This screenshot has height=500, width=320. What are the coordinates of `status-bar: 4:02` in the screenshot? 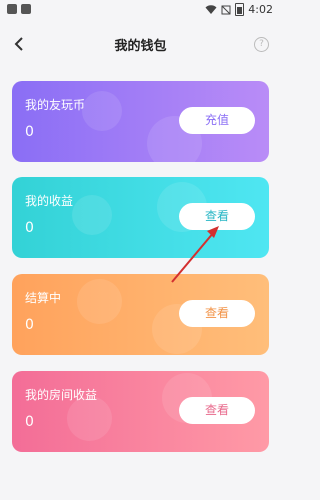 It's located at (140, 10).